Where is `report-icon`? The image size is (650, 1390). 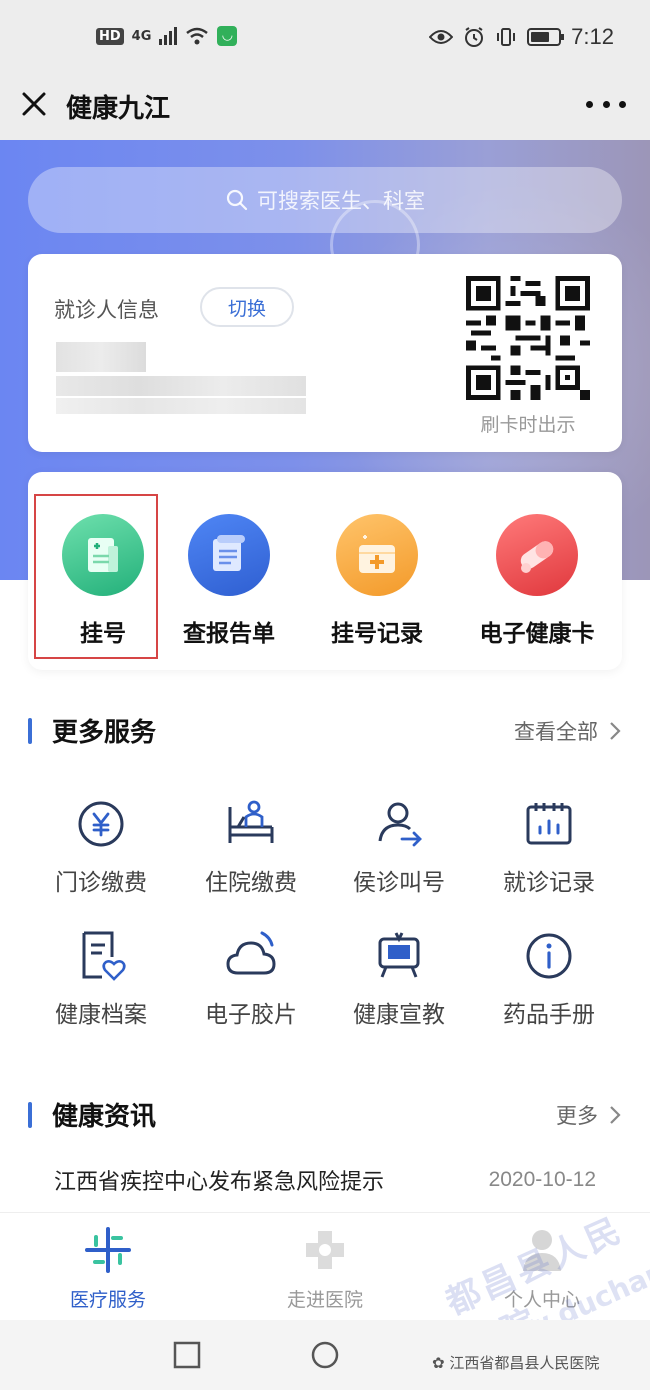 report-icon is located at coordinates (229, 555).